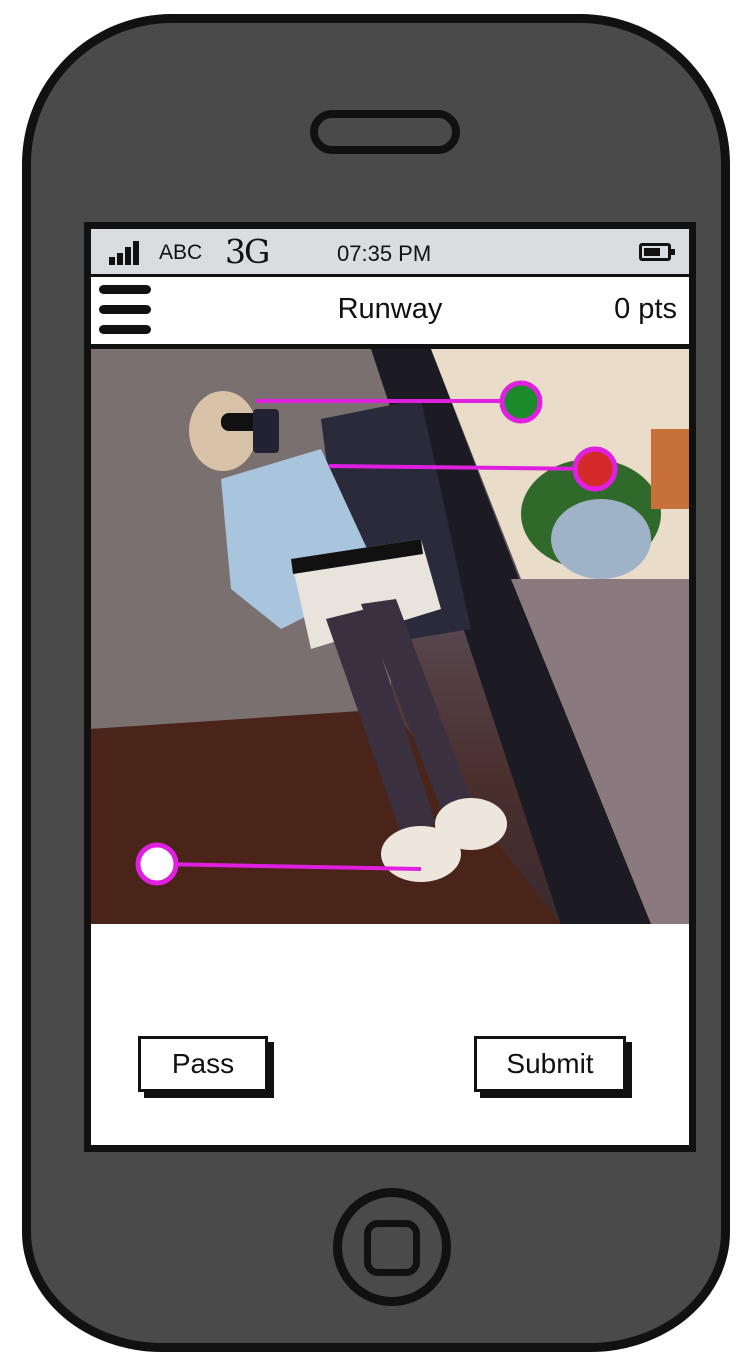 The image size is (753, 1364). What do you see at coordinates (392, 1248) in the screenshot?
I see `home-icon` at bounding box center [392, 1248].